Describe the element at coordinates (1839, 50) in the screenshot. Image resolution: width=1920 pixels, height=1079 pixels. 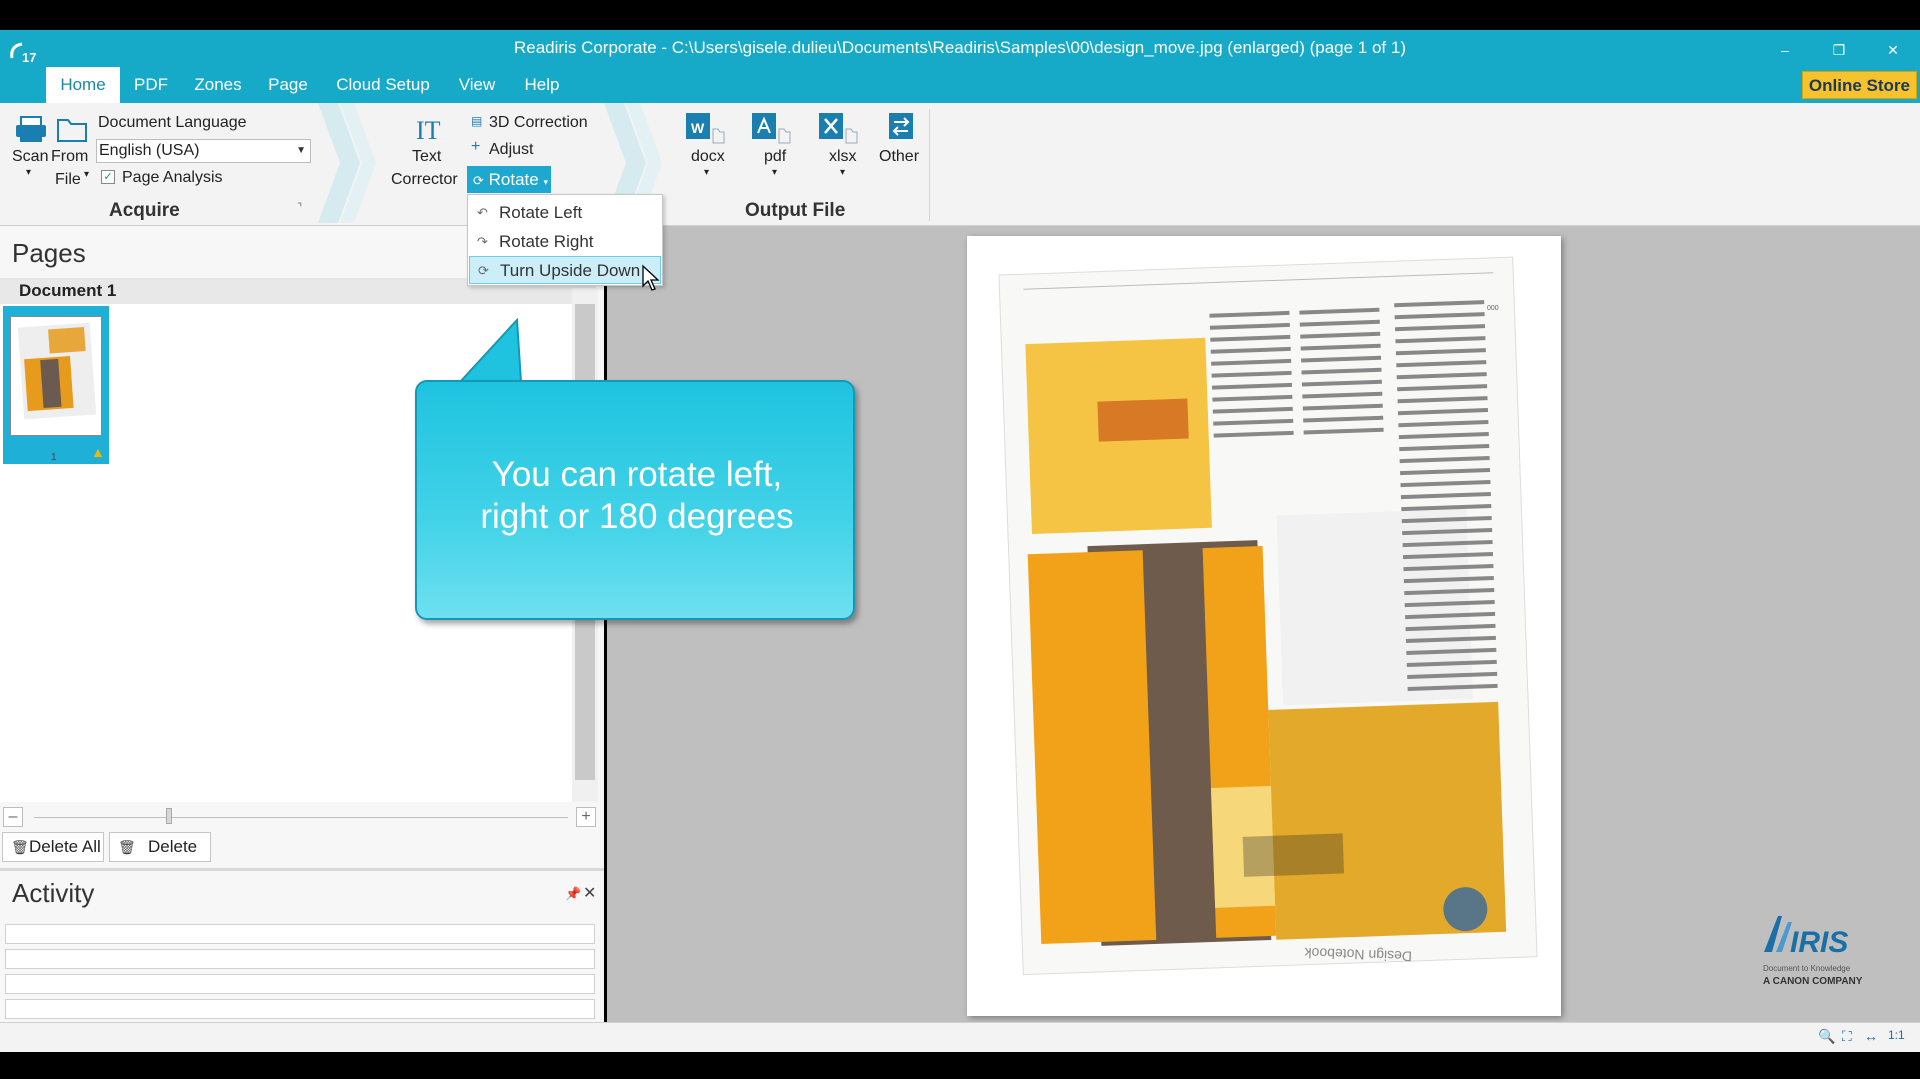
I see `restore-button: ❐` at that location.